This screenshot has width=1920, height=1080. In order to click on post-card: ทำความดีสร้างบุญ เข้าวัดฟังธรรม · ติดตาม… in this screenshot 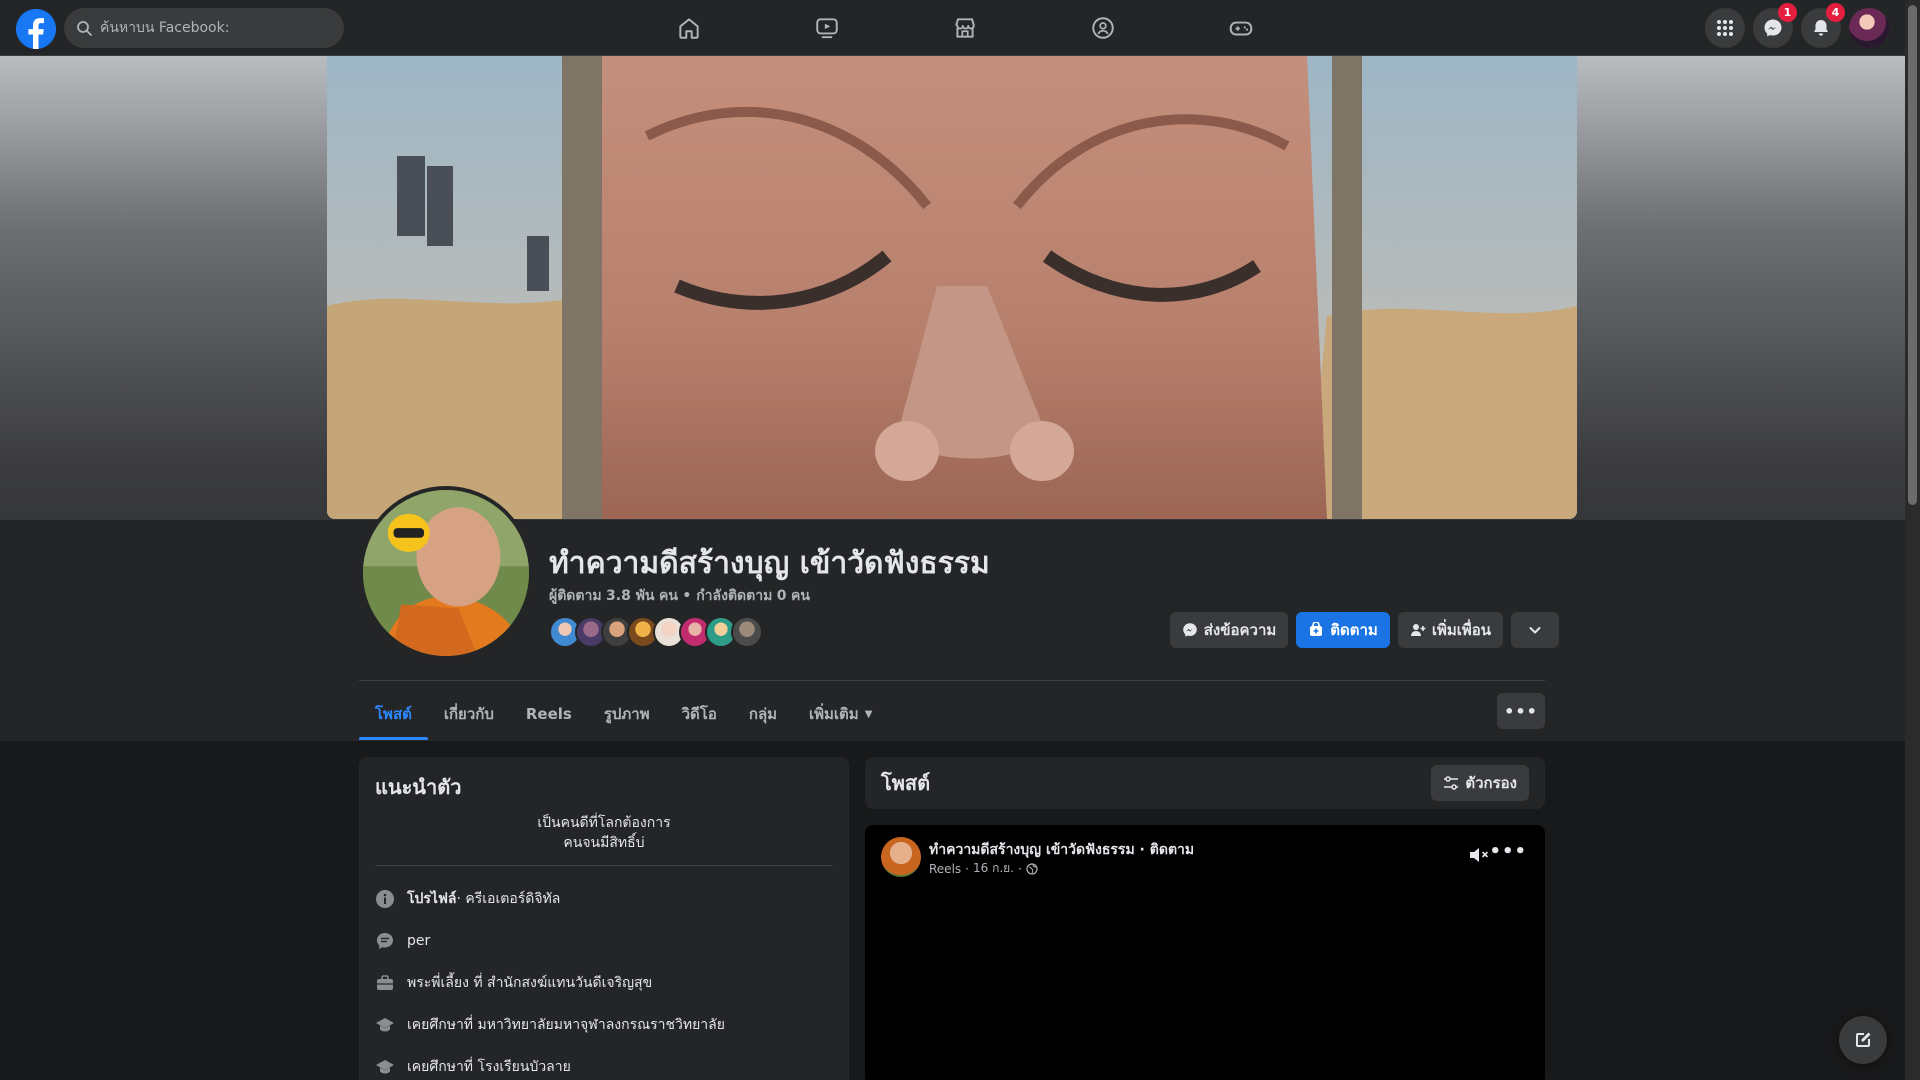, I will do `click(1205, 952)`.